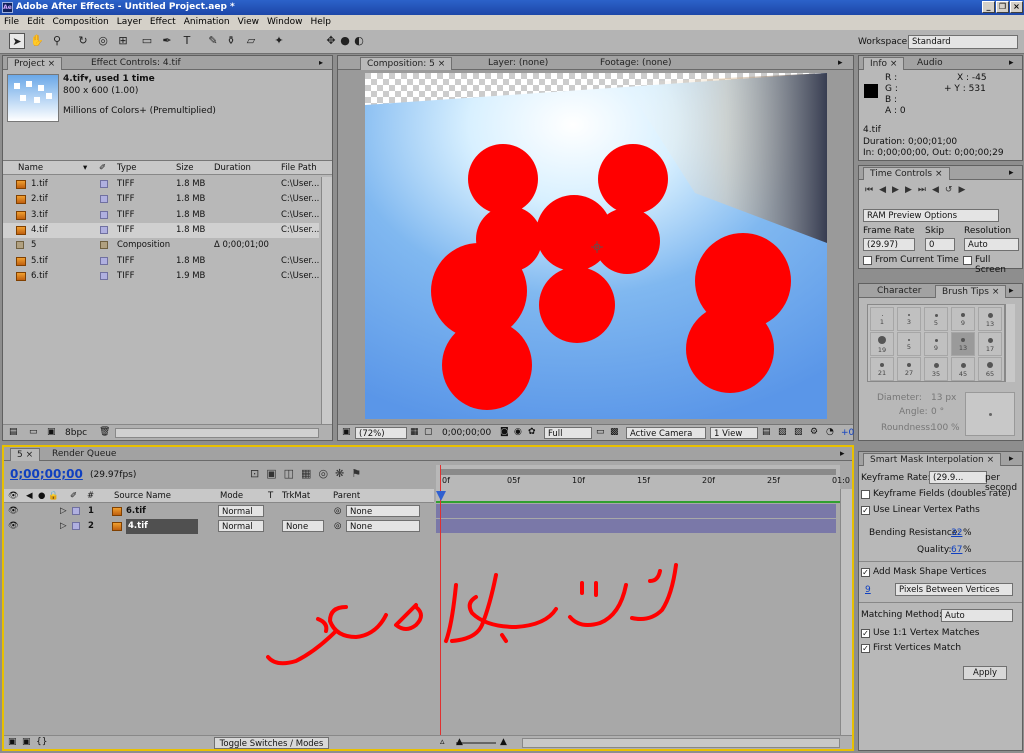 This screenshot has width=1024, height=753. What do you see at coordinates (503, 742) in the screenshot?
I see `zoom-in-icon: ▲` at bounding box center [503, 742].